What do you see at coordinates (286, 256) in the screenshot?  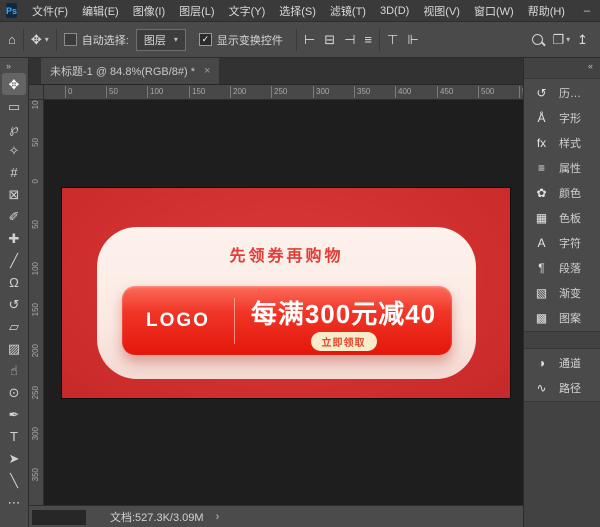 I see `banner-title: 先领券再购物` at bounding box center [286, 256].